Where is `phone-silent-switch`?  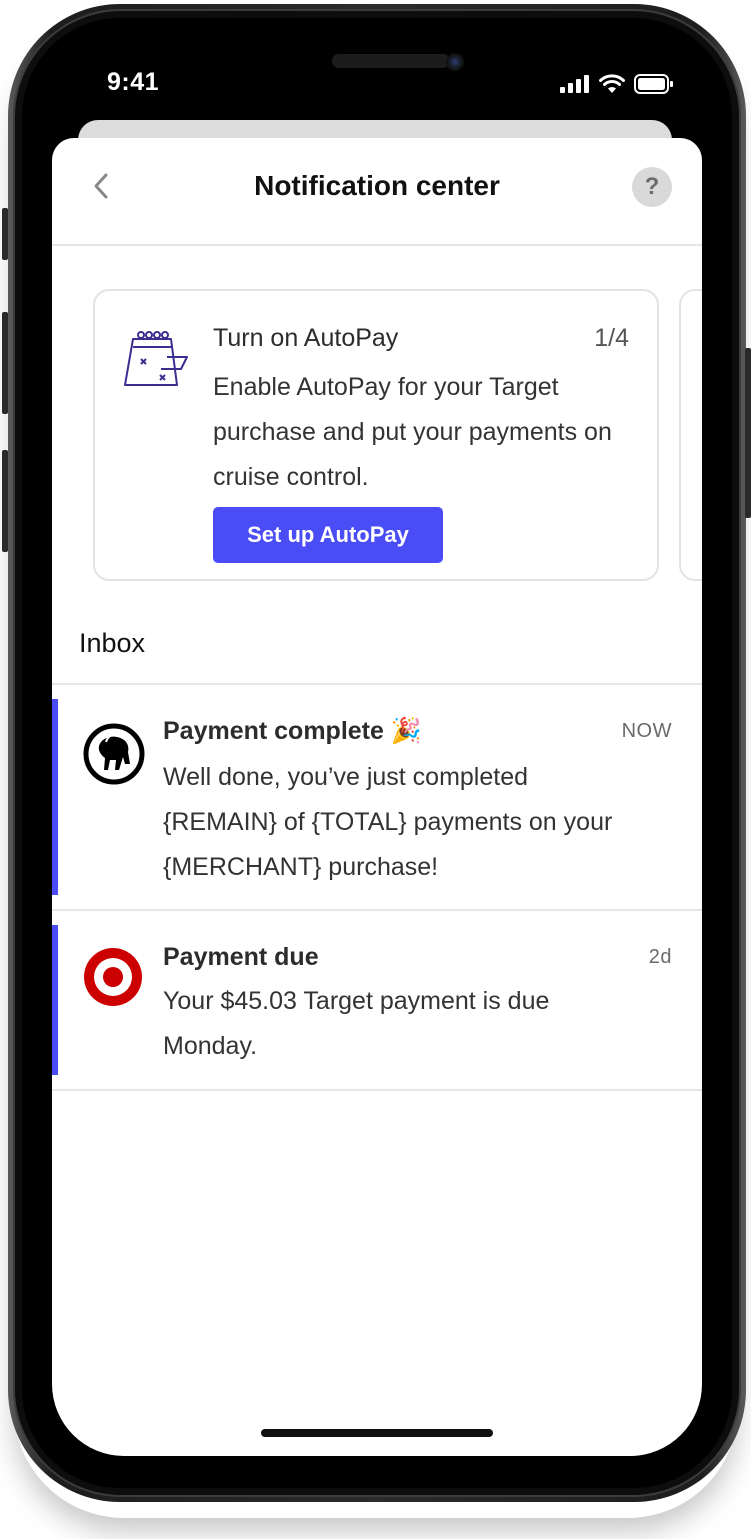
phone-silent-switch is located at coordinates (5, 234).